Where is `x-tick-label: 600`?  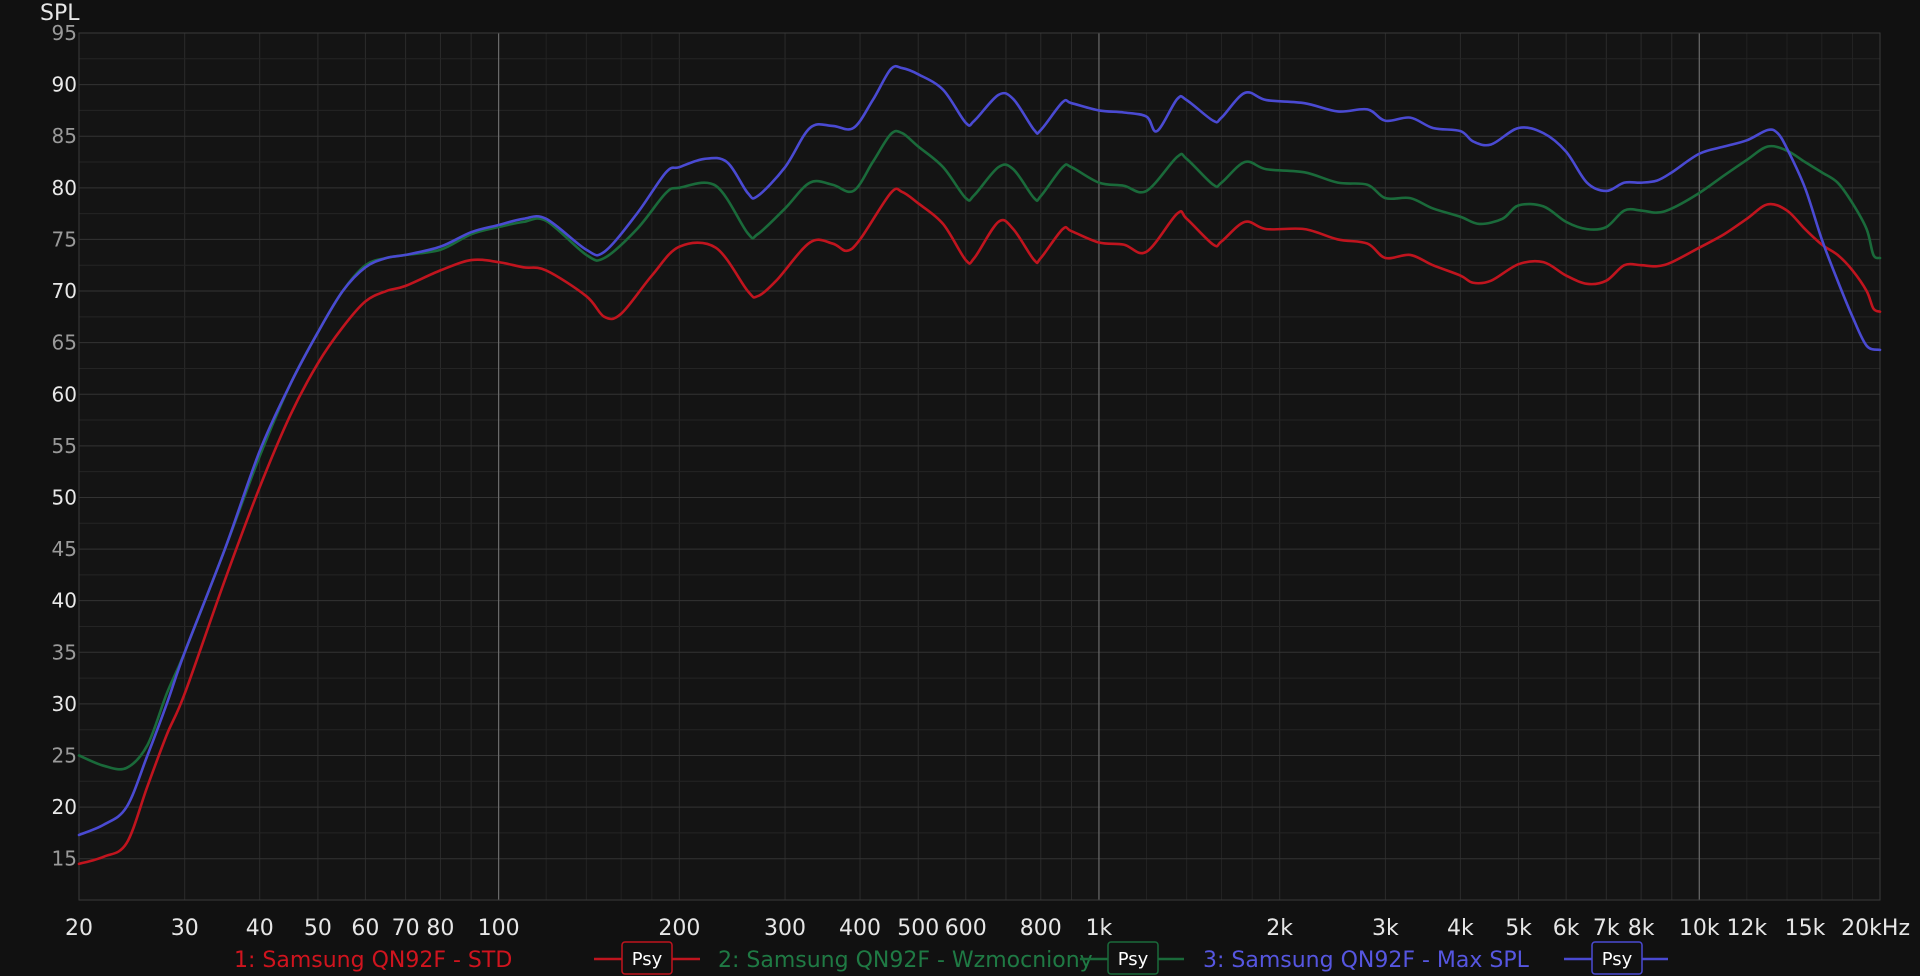 x-tick-label: 600 is located at coordinates (966, 928).